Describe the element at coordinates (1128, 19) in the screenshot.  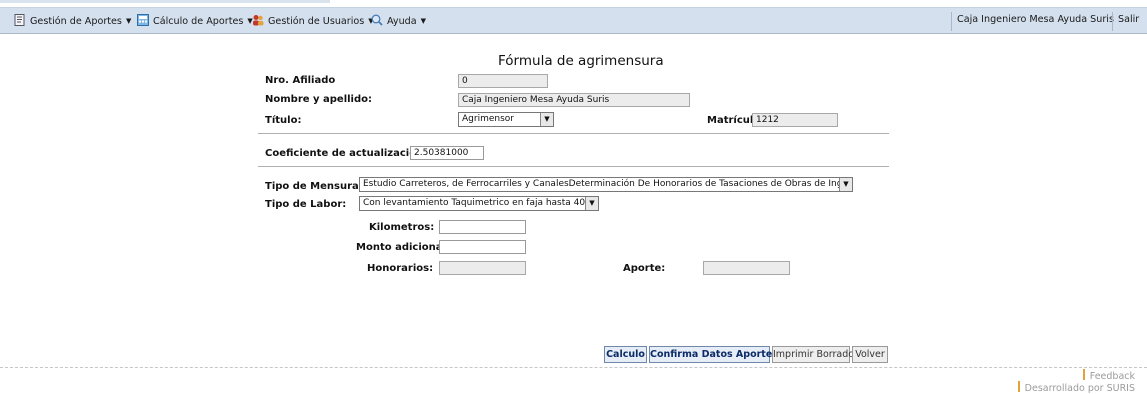
I see `logout-link: Salir` at that location.